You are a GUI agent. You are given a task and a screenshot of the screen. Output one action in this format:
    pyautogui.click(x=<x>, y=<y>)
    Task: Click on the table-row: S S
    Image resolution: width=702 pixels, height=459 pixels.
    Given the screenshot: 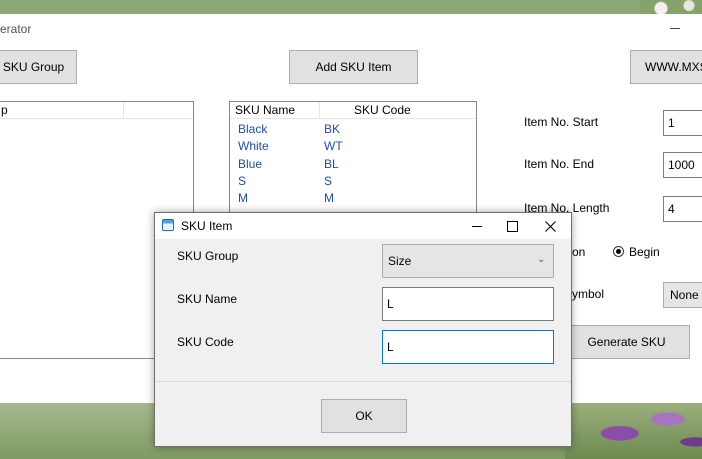 What is the action you would take?
    pyautogui.click(x=353, y=180)
    